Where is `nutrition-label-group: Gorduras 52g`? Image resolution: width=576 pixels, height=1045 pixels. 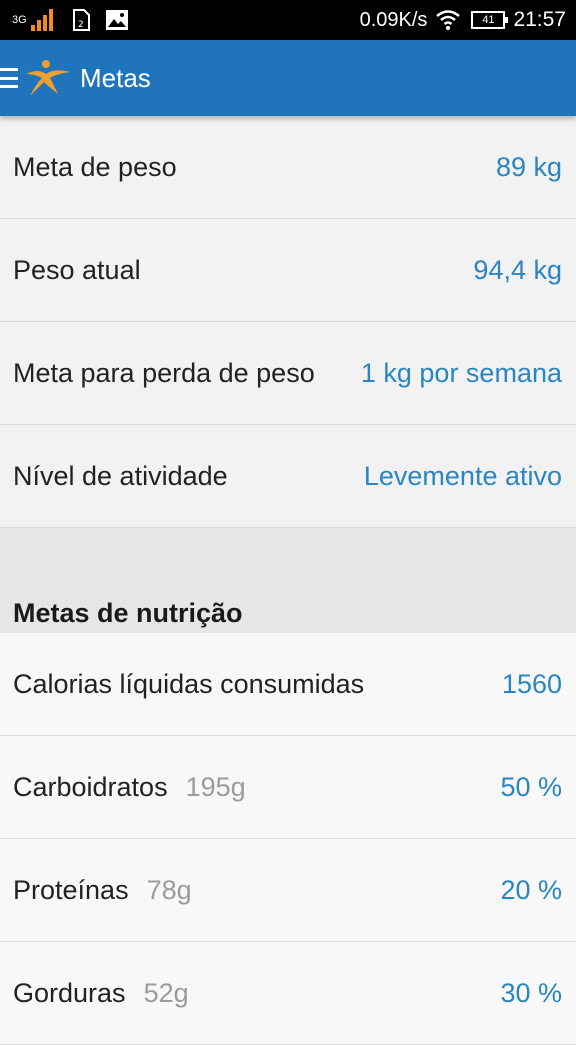
nutrition-label-group: Gorduras 52g is located at coordinates (101, 993).